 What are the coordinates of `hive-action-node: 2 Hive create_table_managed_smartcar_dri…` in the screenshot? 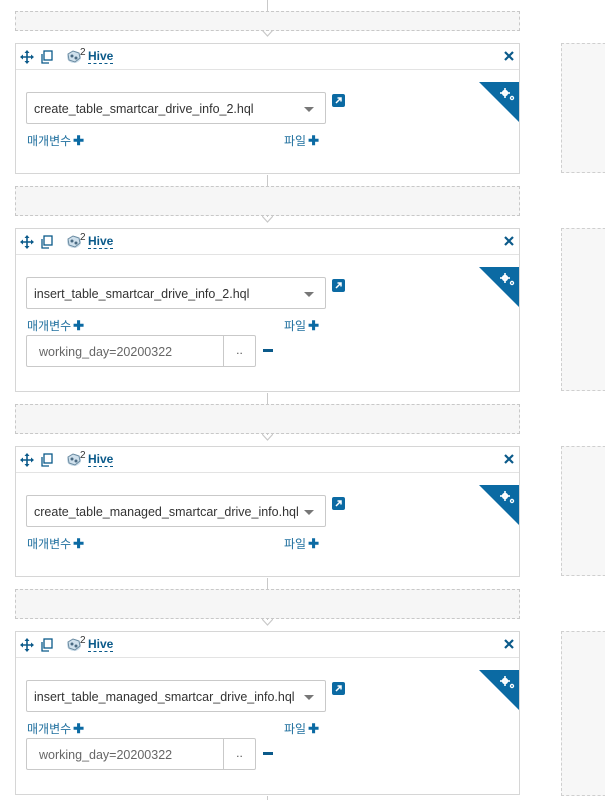 It's located at (267, 511).